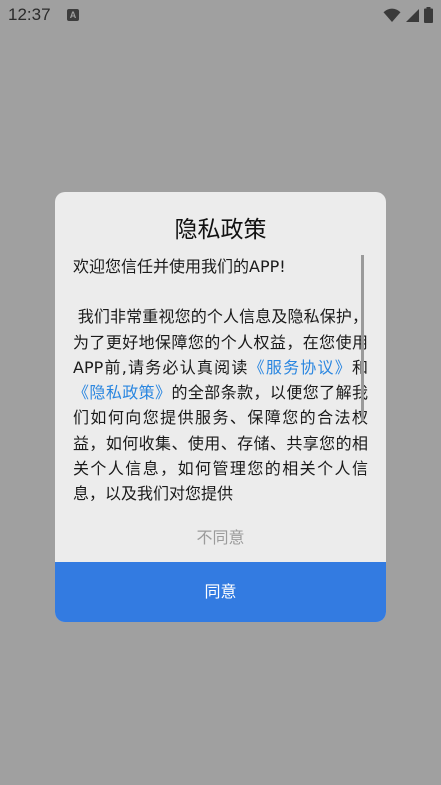 The width and height of the screenshot is (441, 785). I want to click on battery-icon, so click(428, 15).